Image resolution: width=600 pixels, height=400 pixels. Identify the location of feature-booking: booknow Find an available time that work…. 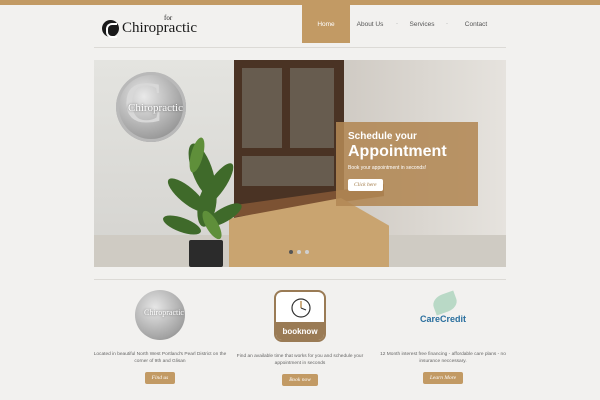
(300, 338).